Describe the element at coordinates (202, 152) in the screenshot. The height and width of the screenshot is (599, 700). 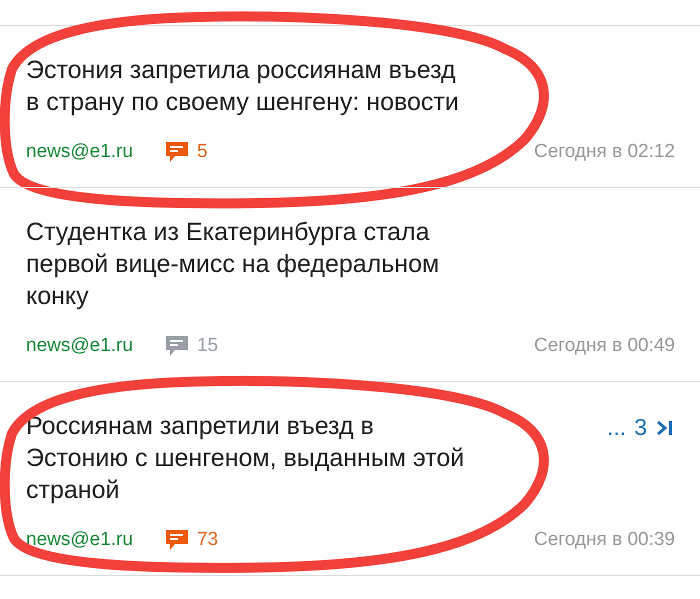
I see `comment-count: 5` at that location.